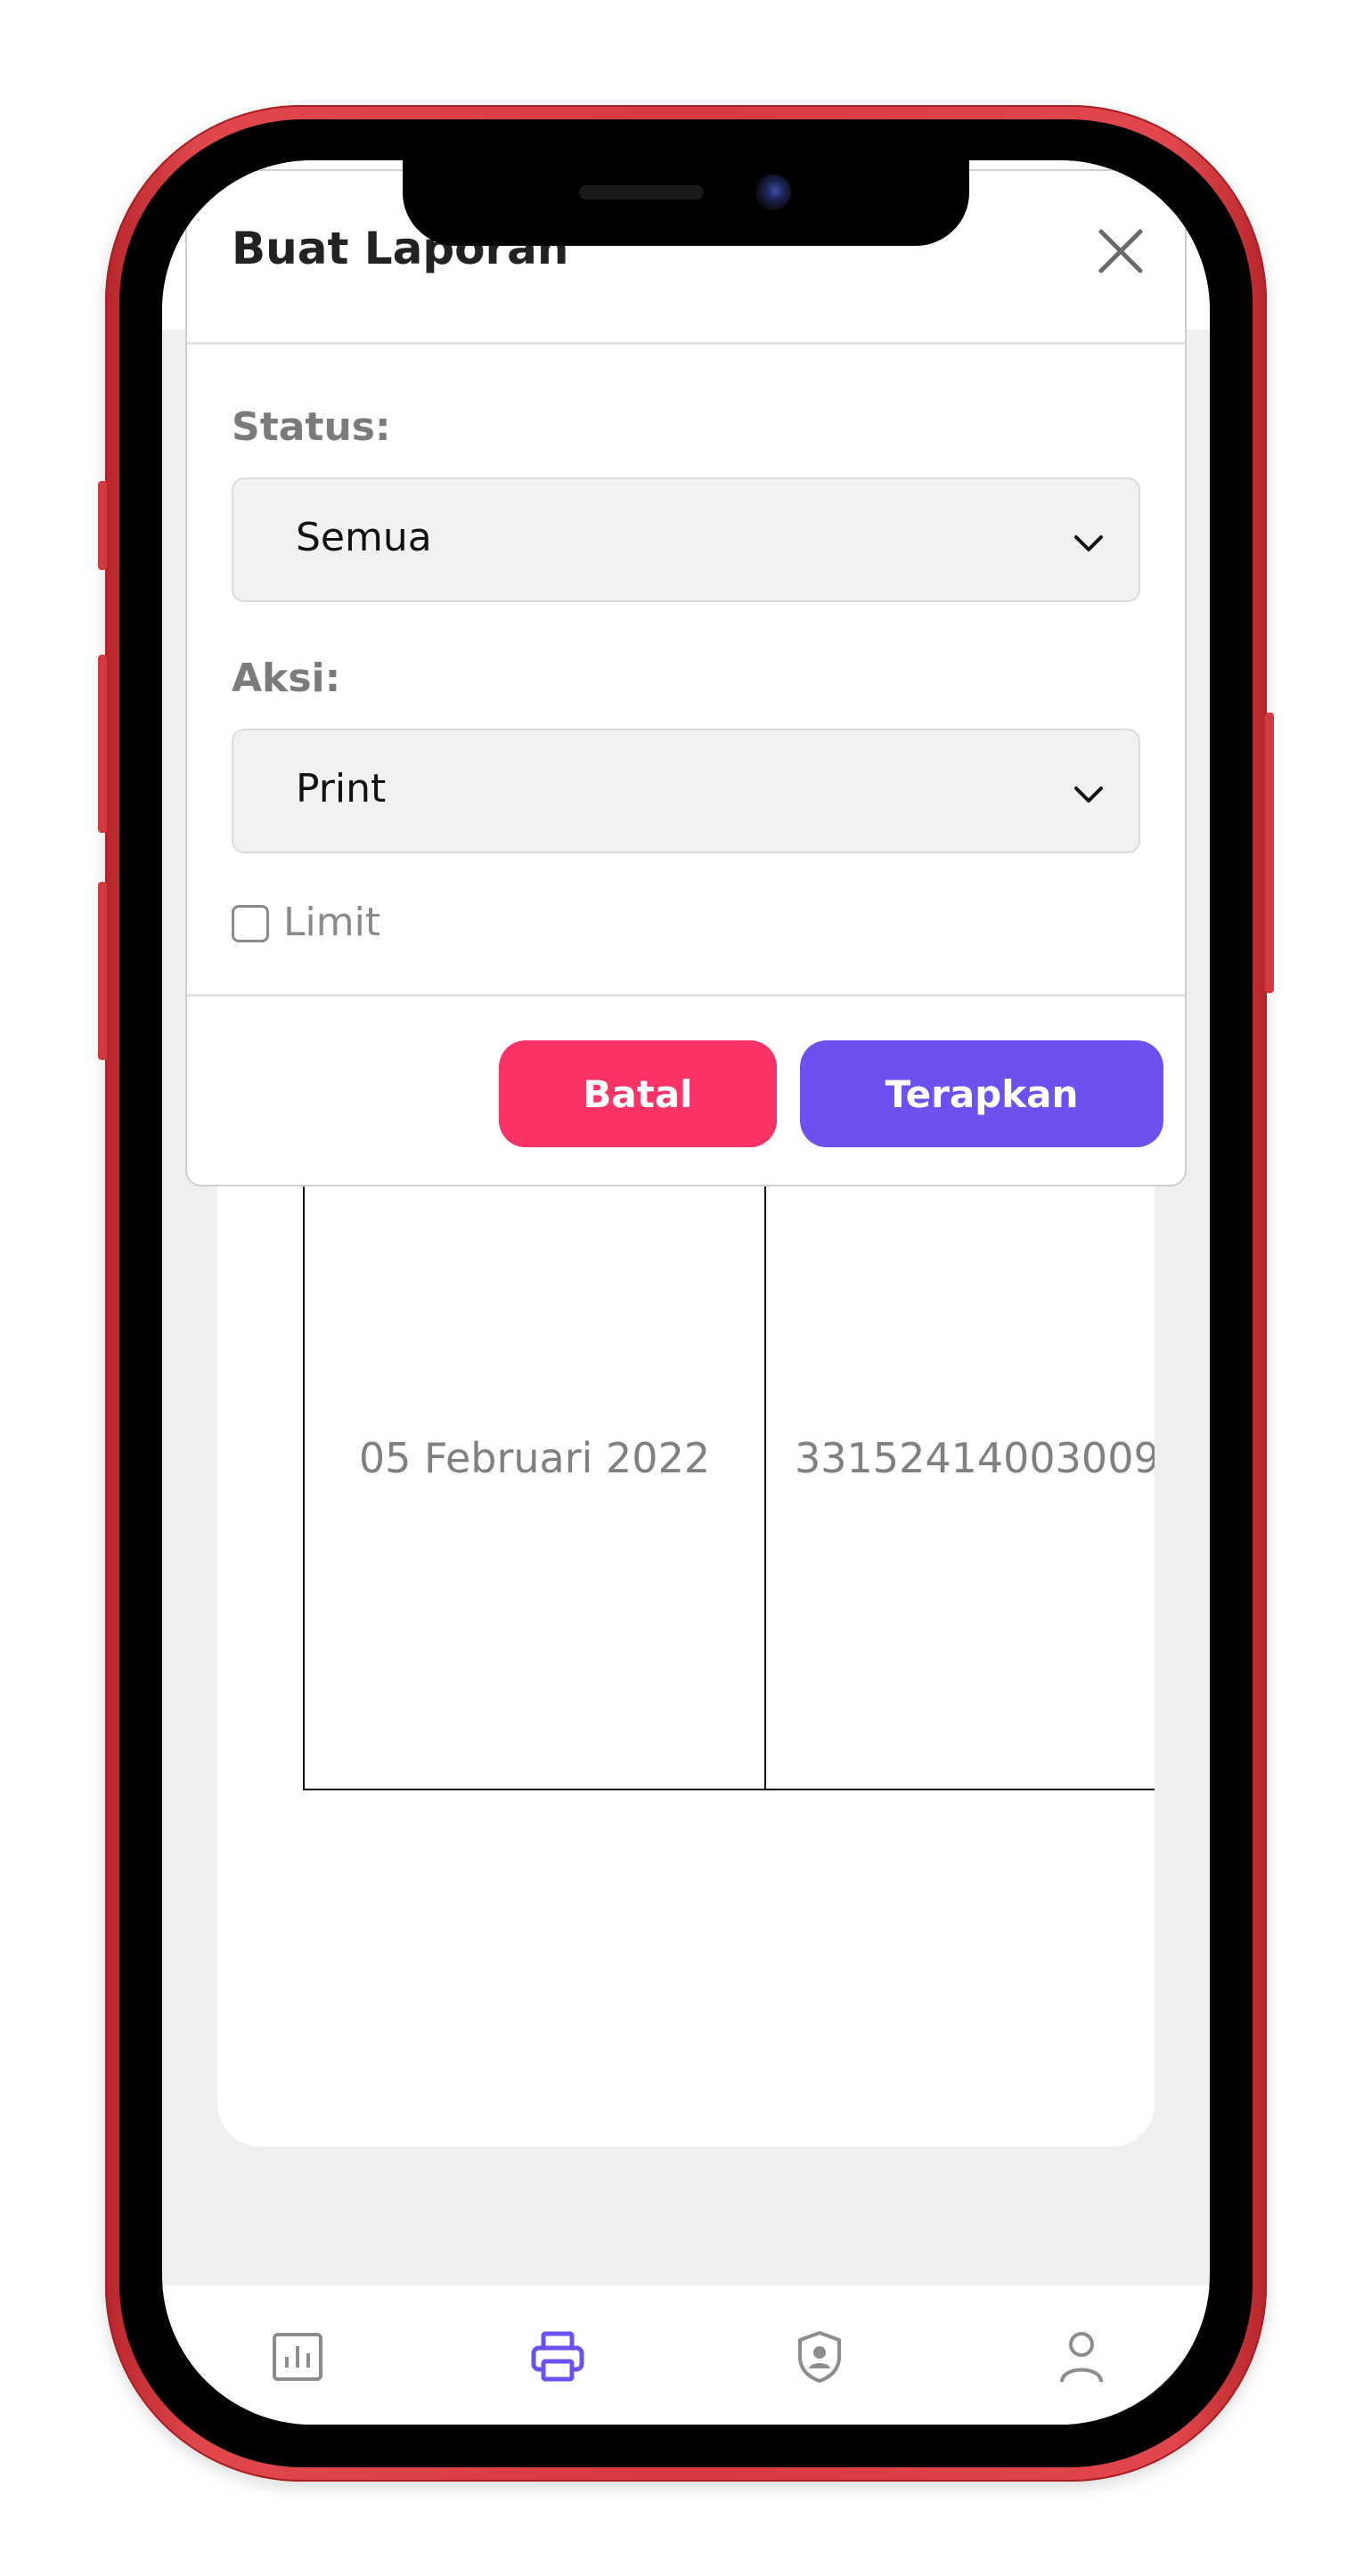 Image resolution: width=1363 pixels, height=2576 pixels. I want to click on cancel-button: Batal, so click(638, 1093).